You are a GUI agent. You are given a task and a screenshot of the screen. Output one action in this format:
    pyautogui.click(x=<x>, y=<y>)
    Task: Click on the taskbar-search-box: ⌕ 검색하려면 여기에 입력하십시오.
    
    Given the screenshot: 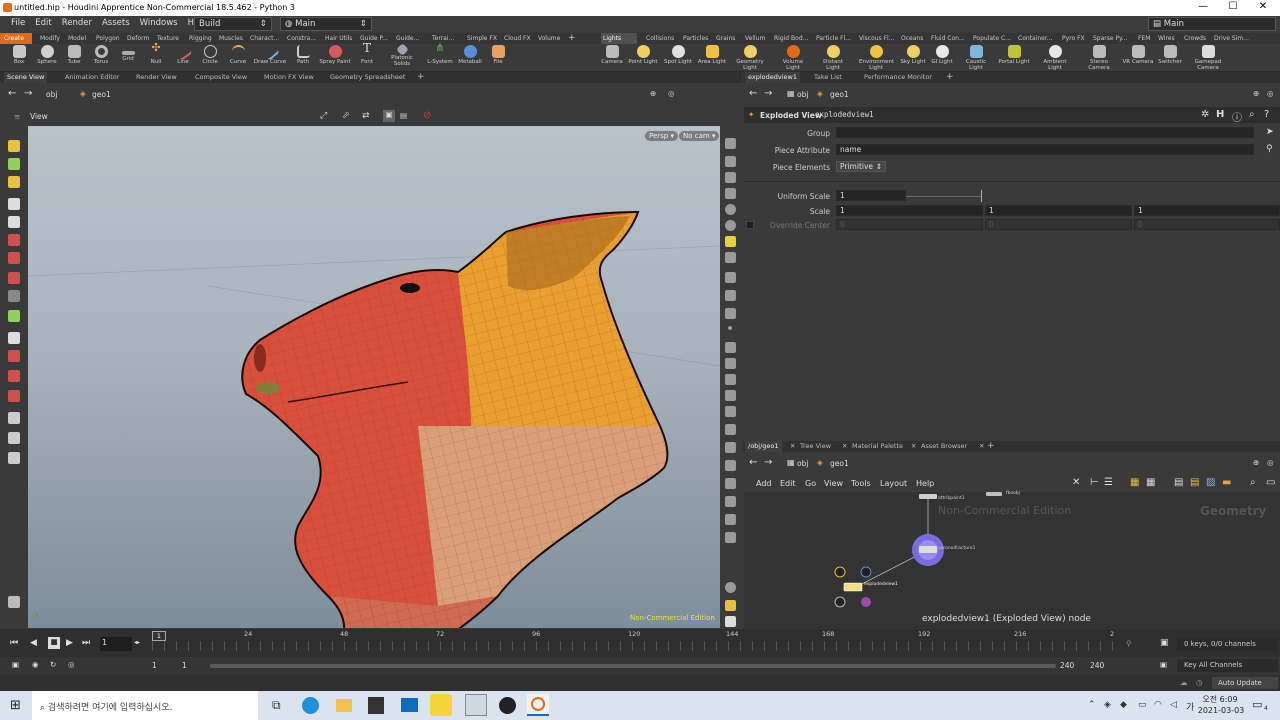 What is the action you would take?
    pyautogui.click(x=145, y=705)
    